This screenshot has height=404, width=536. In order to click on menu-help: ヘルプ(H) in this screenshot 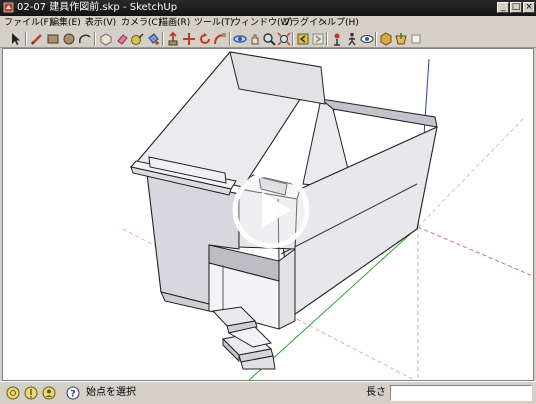, I will do `click(338, 23)`.